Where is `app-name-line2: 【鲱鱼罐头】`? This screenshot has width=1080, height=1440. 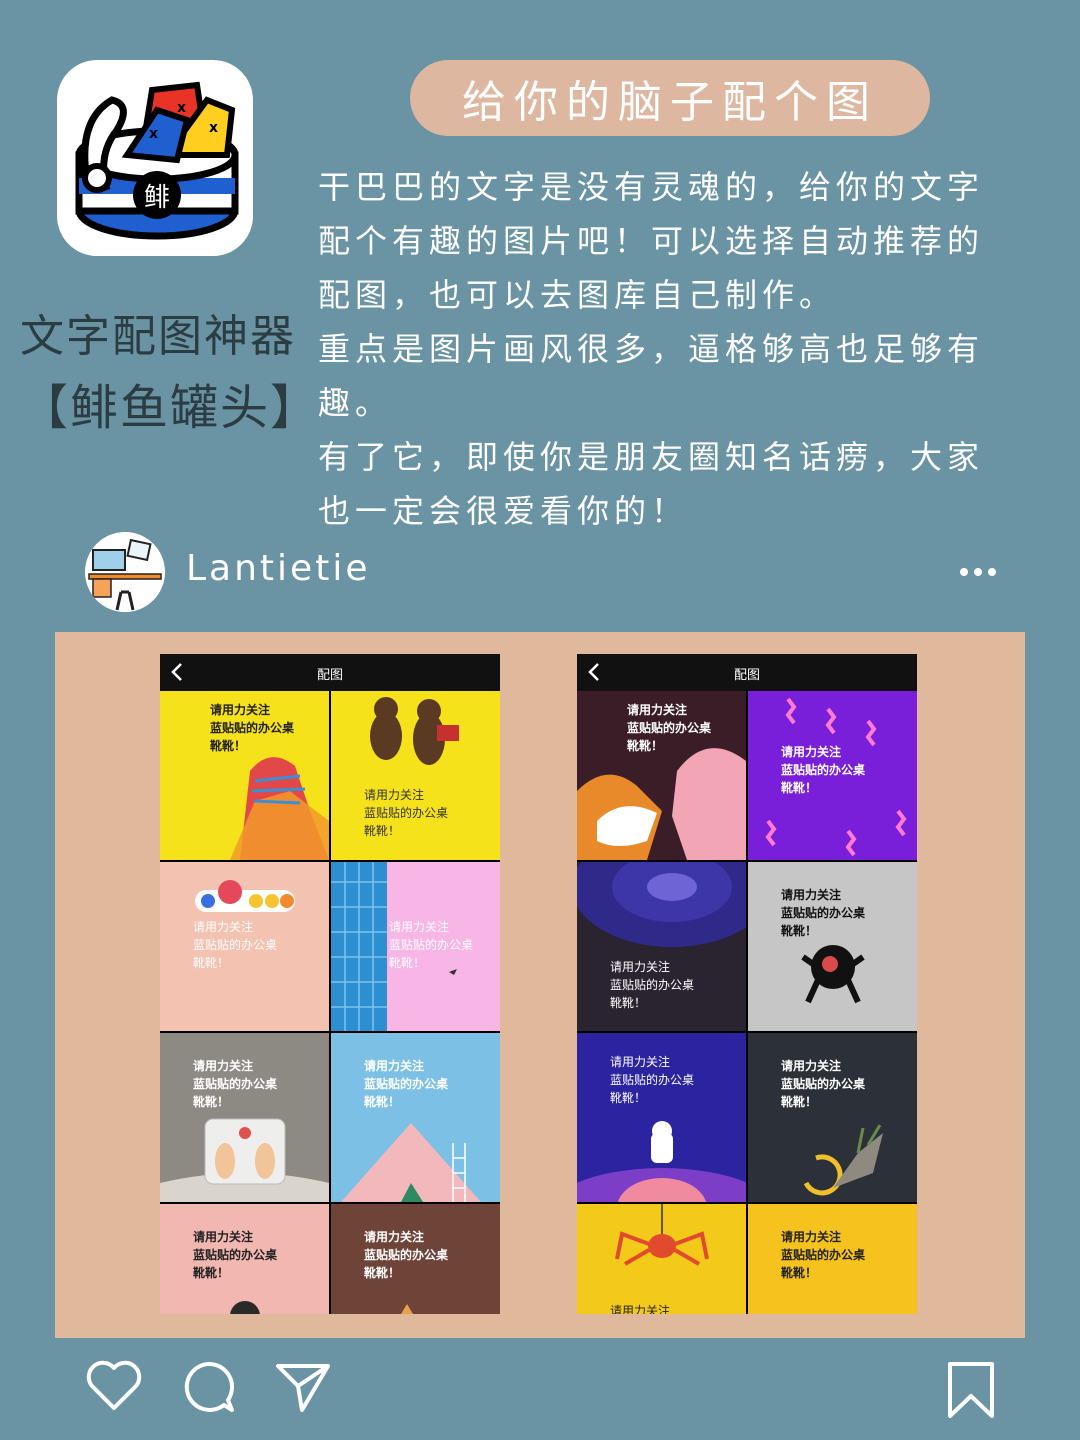 app-name-line2: 【鲱鱼罐头】 is located at coordinates (170, 408).